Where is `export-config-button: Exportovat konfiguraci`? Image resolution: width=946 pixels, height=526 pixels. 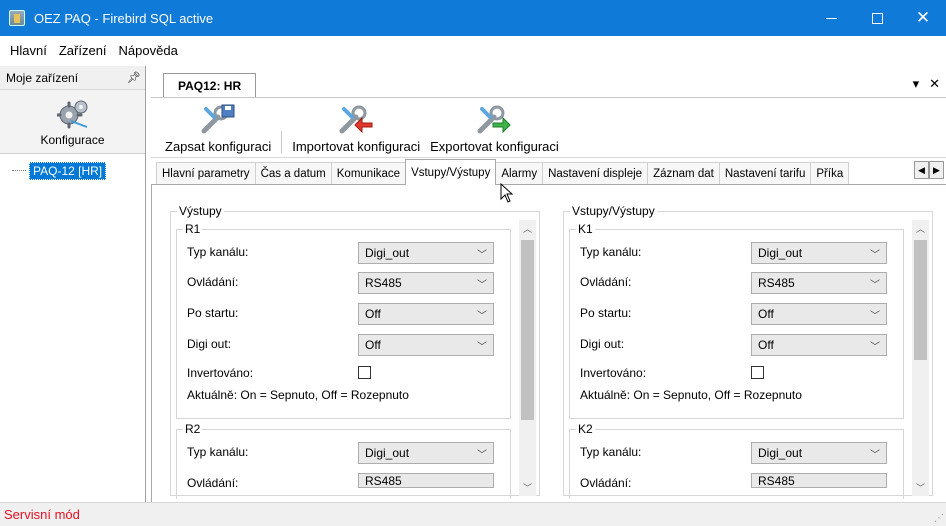 export-config-button: Exportovat konfiguraci is located at coordinates (494, 130).